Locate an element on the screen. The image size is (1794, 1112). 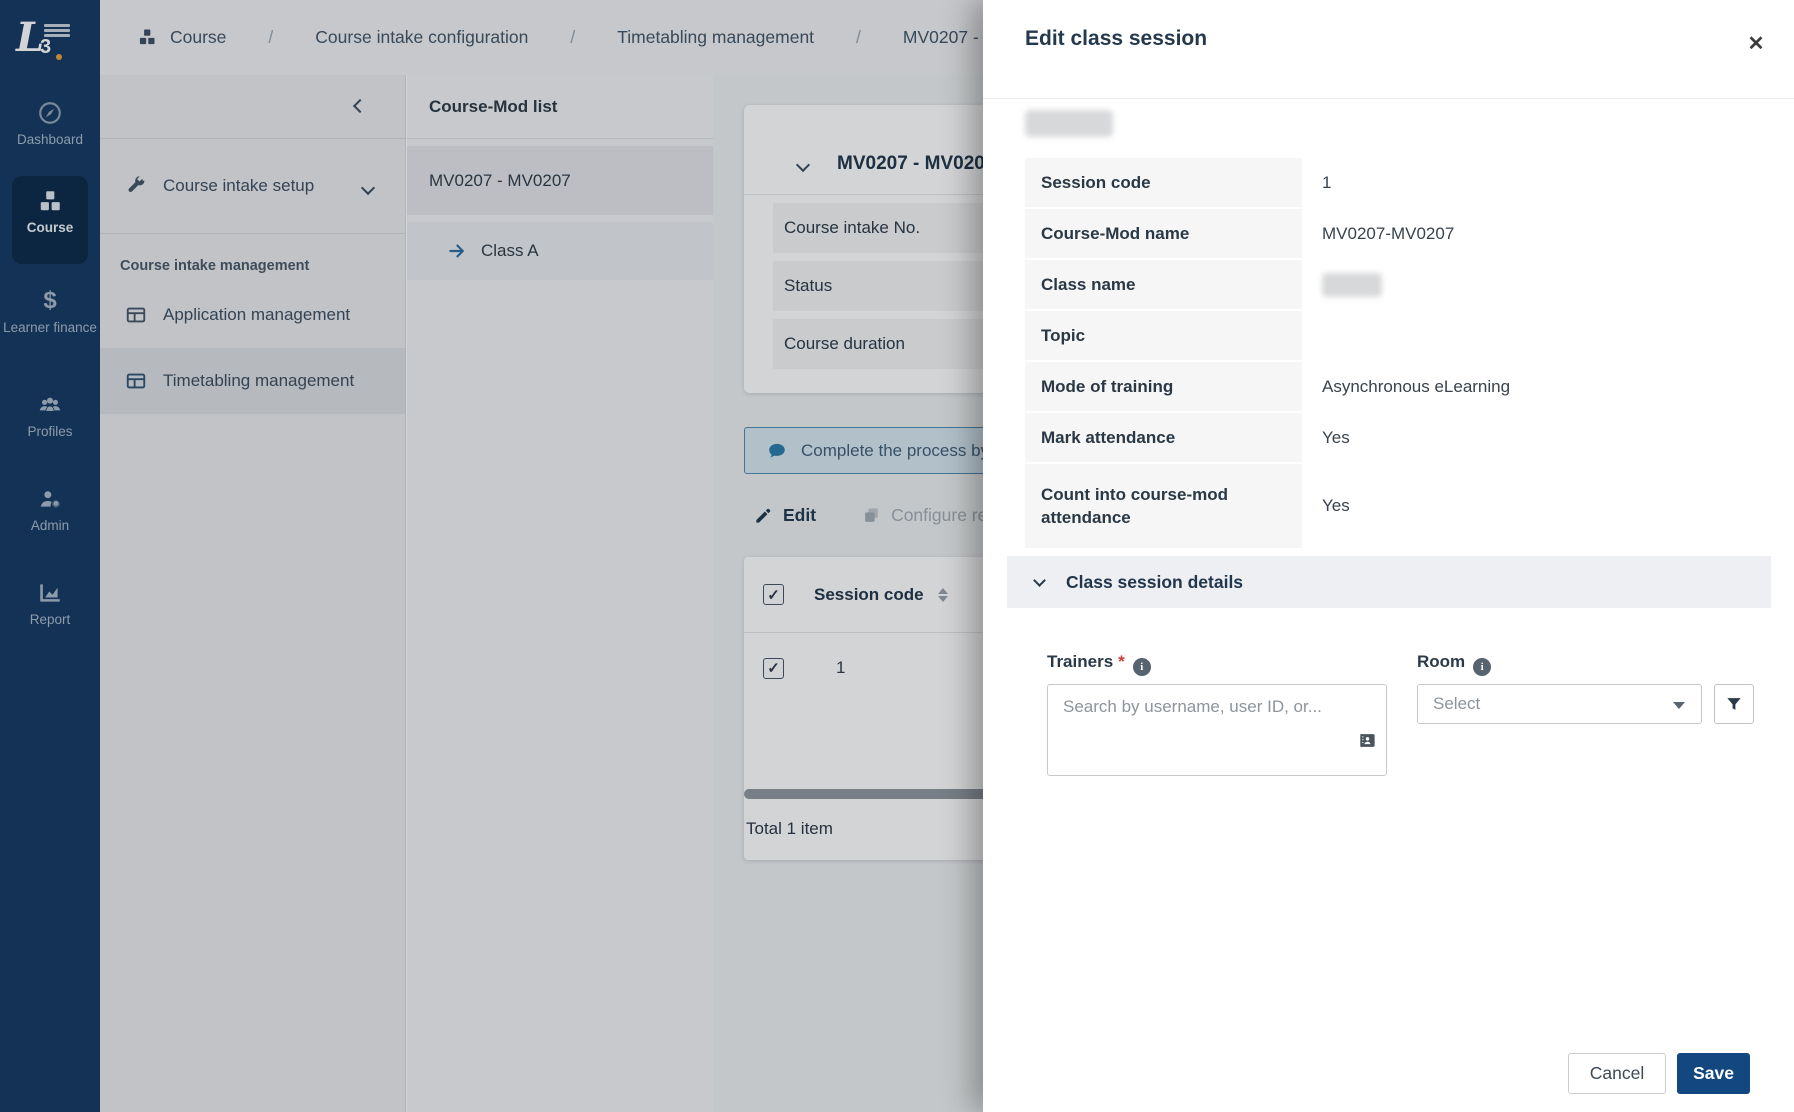
detail-value: 1 is located at coordinates (1327, 182).